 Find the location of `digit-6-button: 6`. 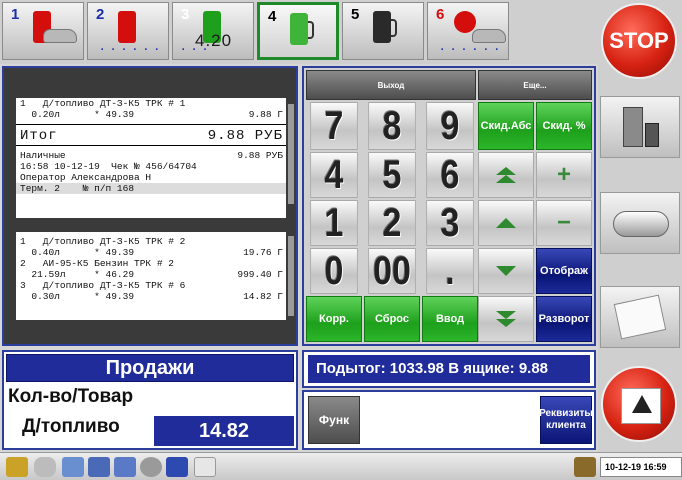

digit-6-button: 6 is located at coordinates (450, 175).